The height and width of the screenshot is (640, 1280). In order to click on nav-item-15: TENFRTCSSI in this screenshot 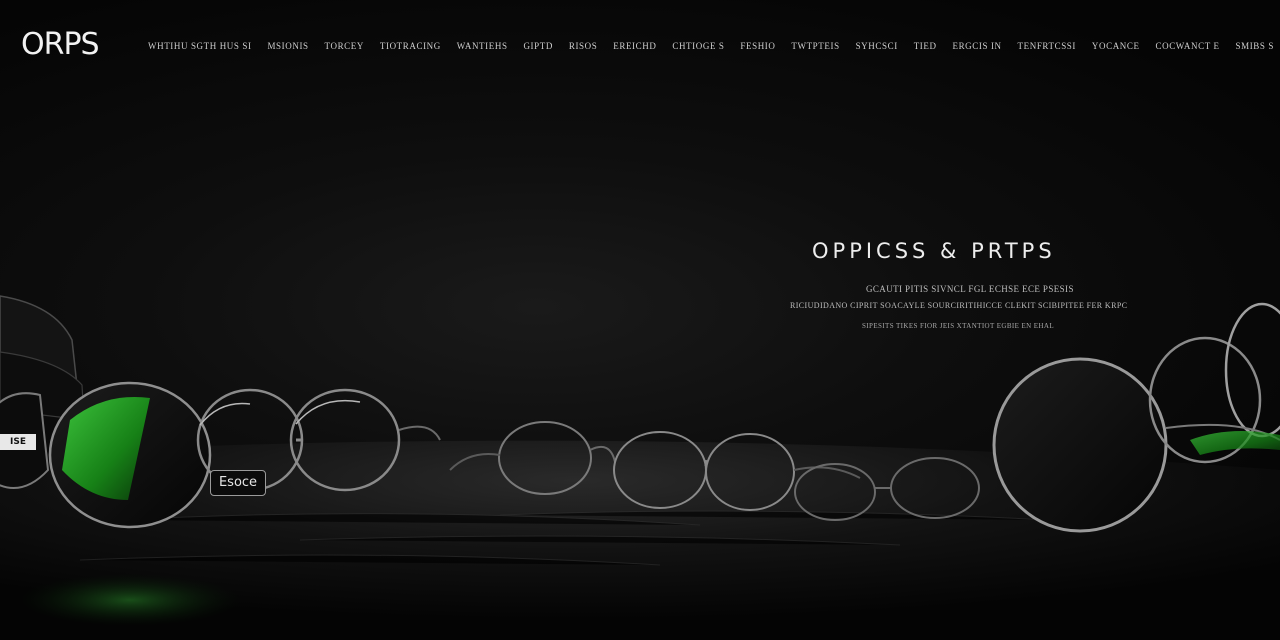, I will do `click(1047, 46)`.